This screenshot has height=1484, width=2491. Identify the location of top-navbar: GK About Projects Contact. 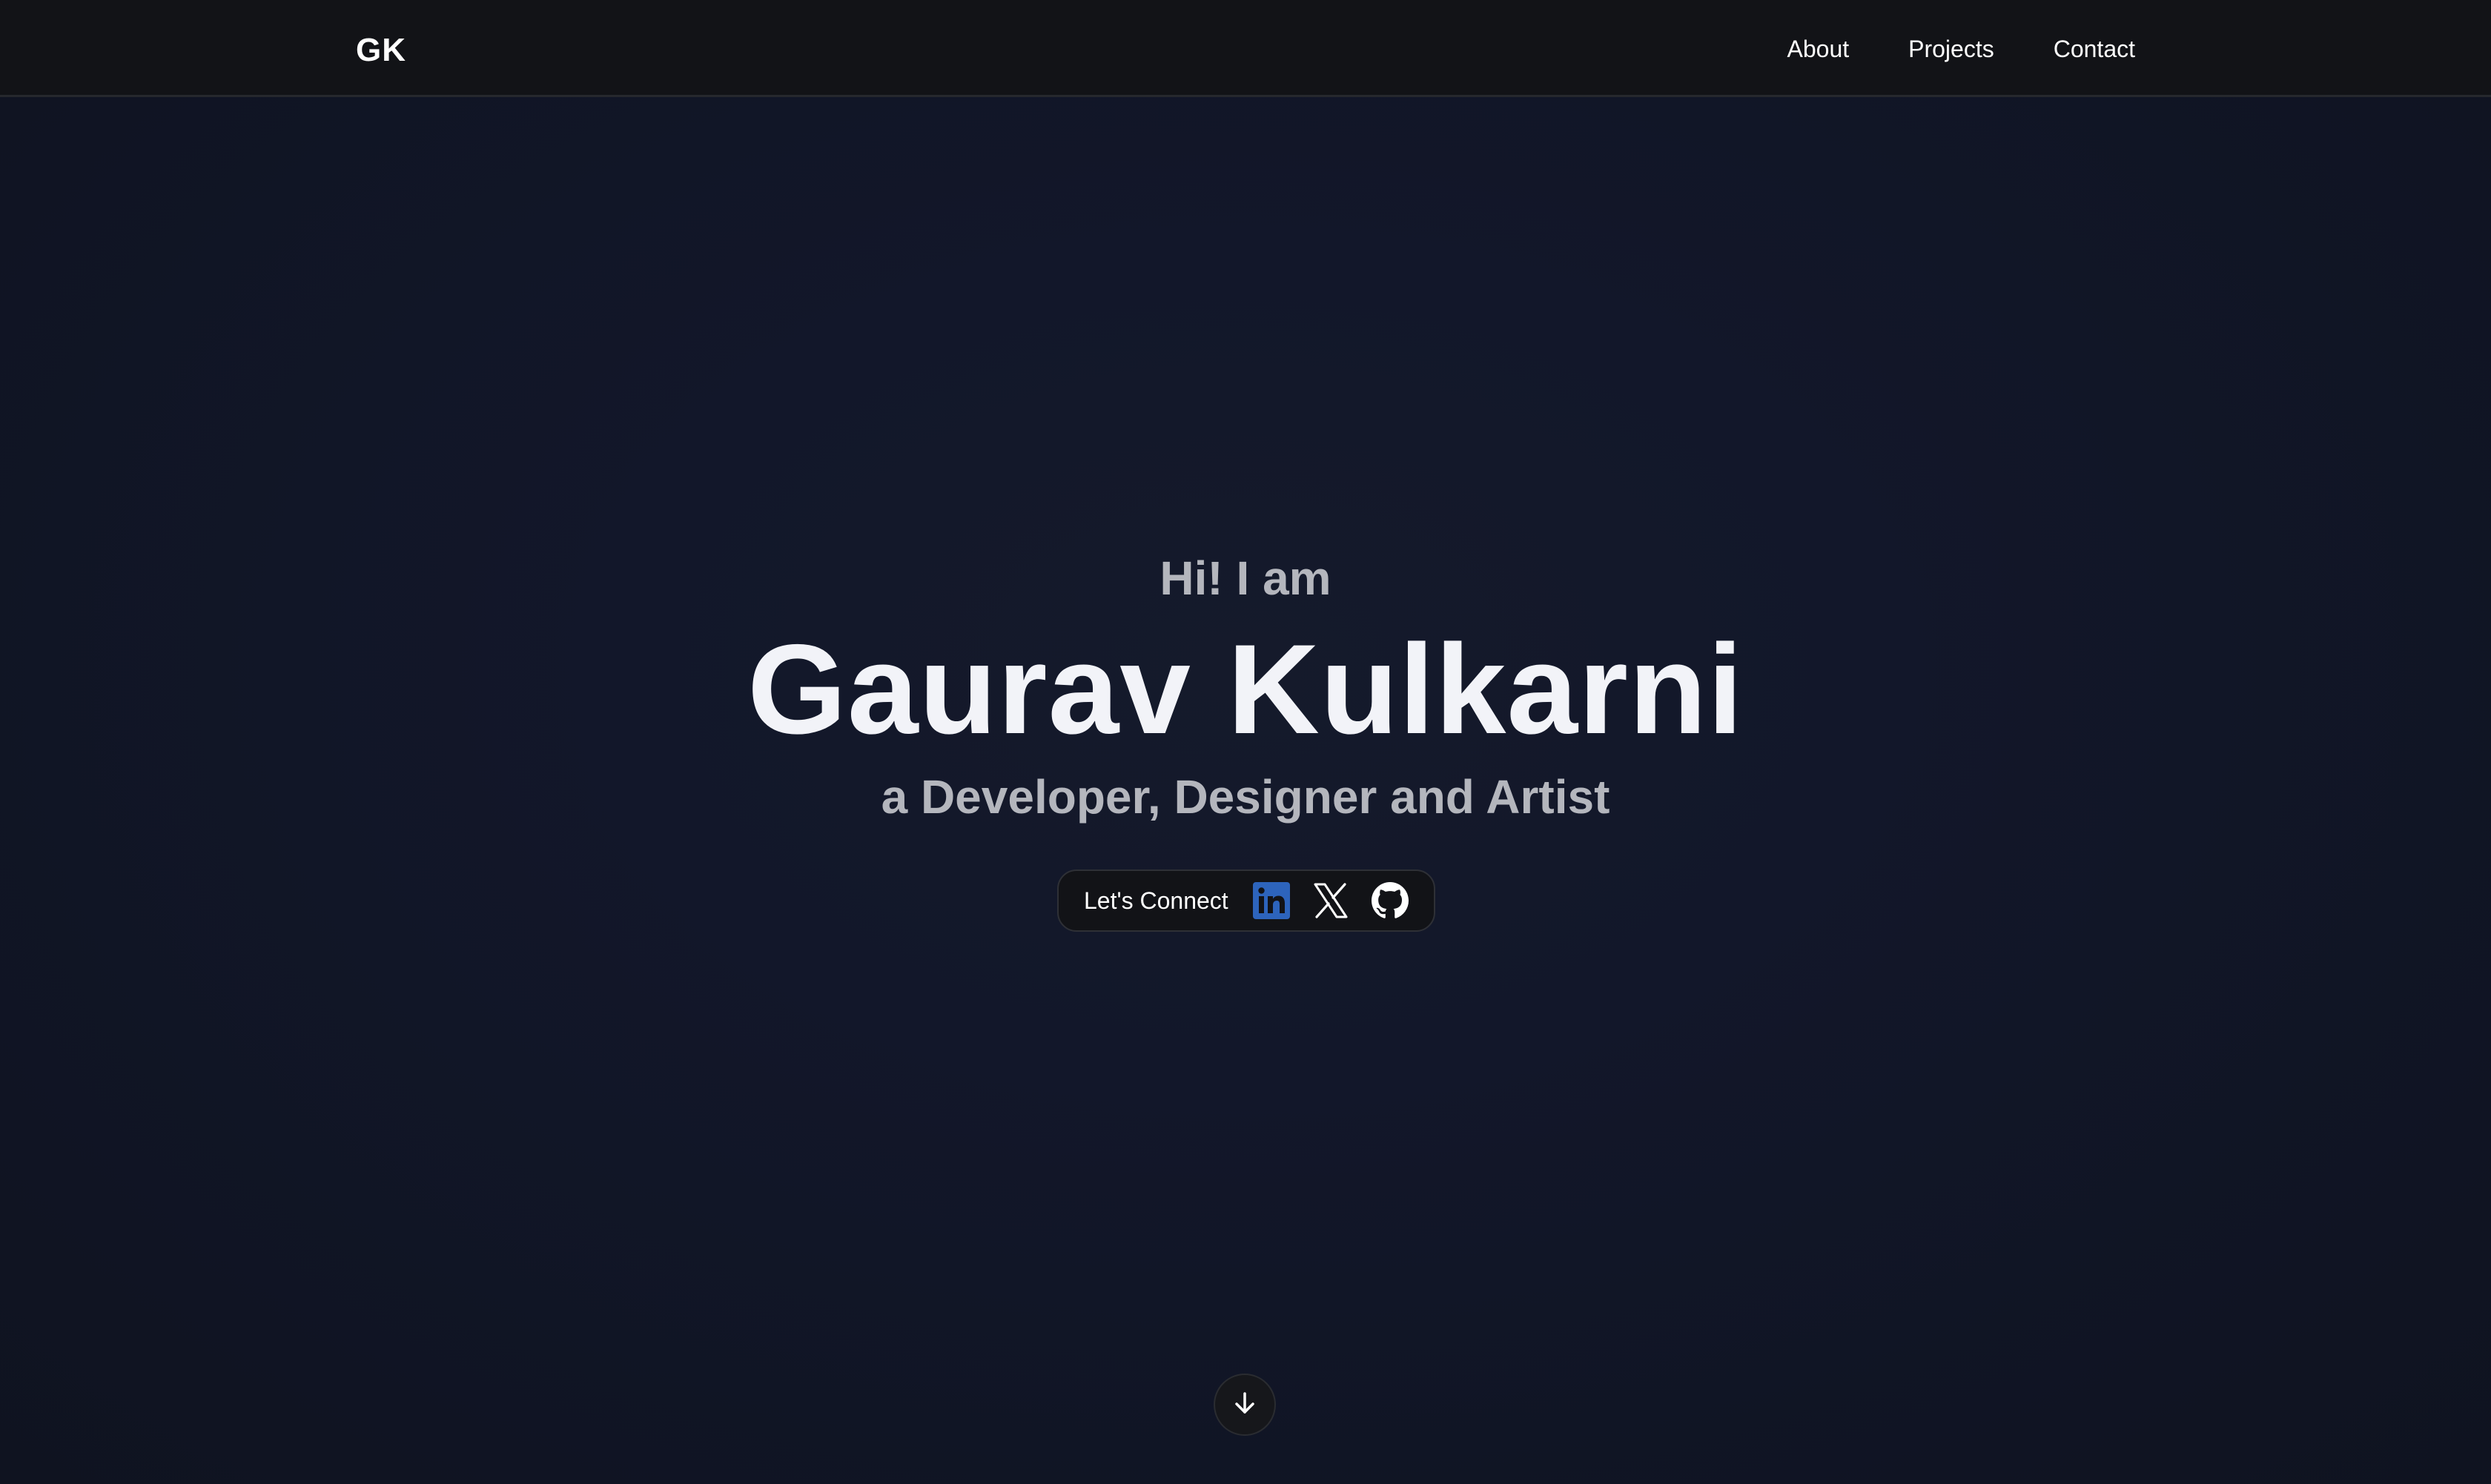
(1245, 48).